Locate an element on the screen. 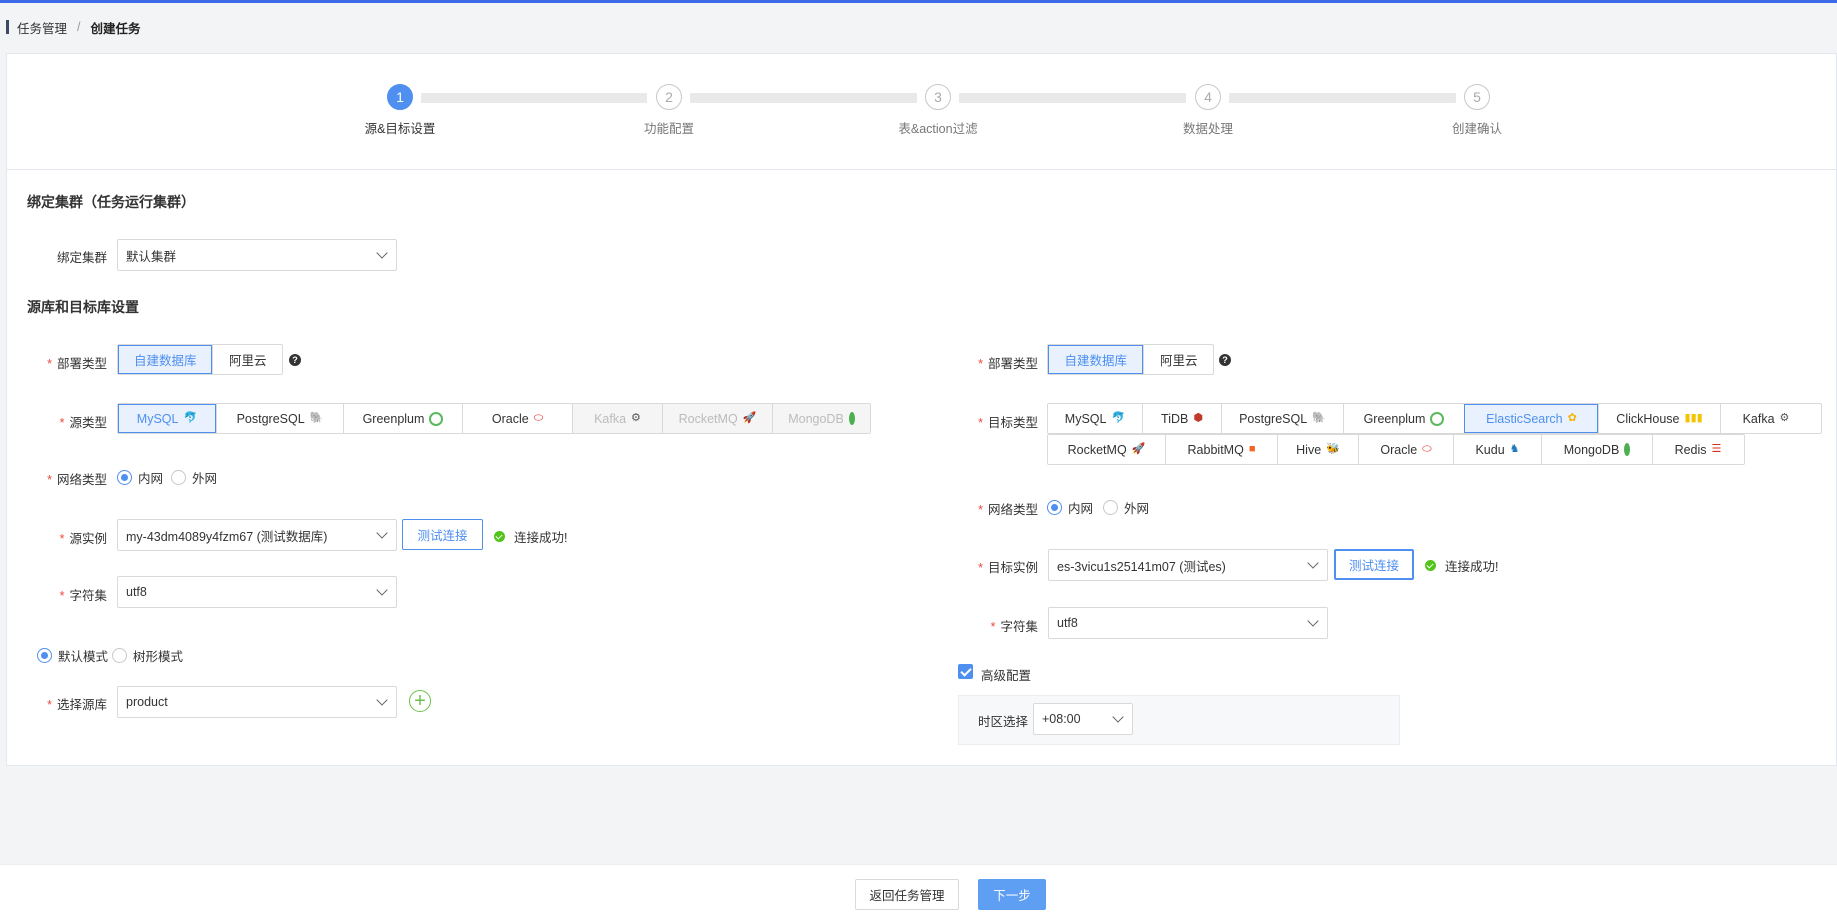 This screenshot has height=919, width=1837. target-type-greenplum: Greenplum is located at coordinates (1403, 418).